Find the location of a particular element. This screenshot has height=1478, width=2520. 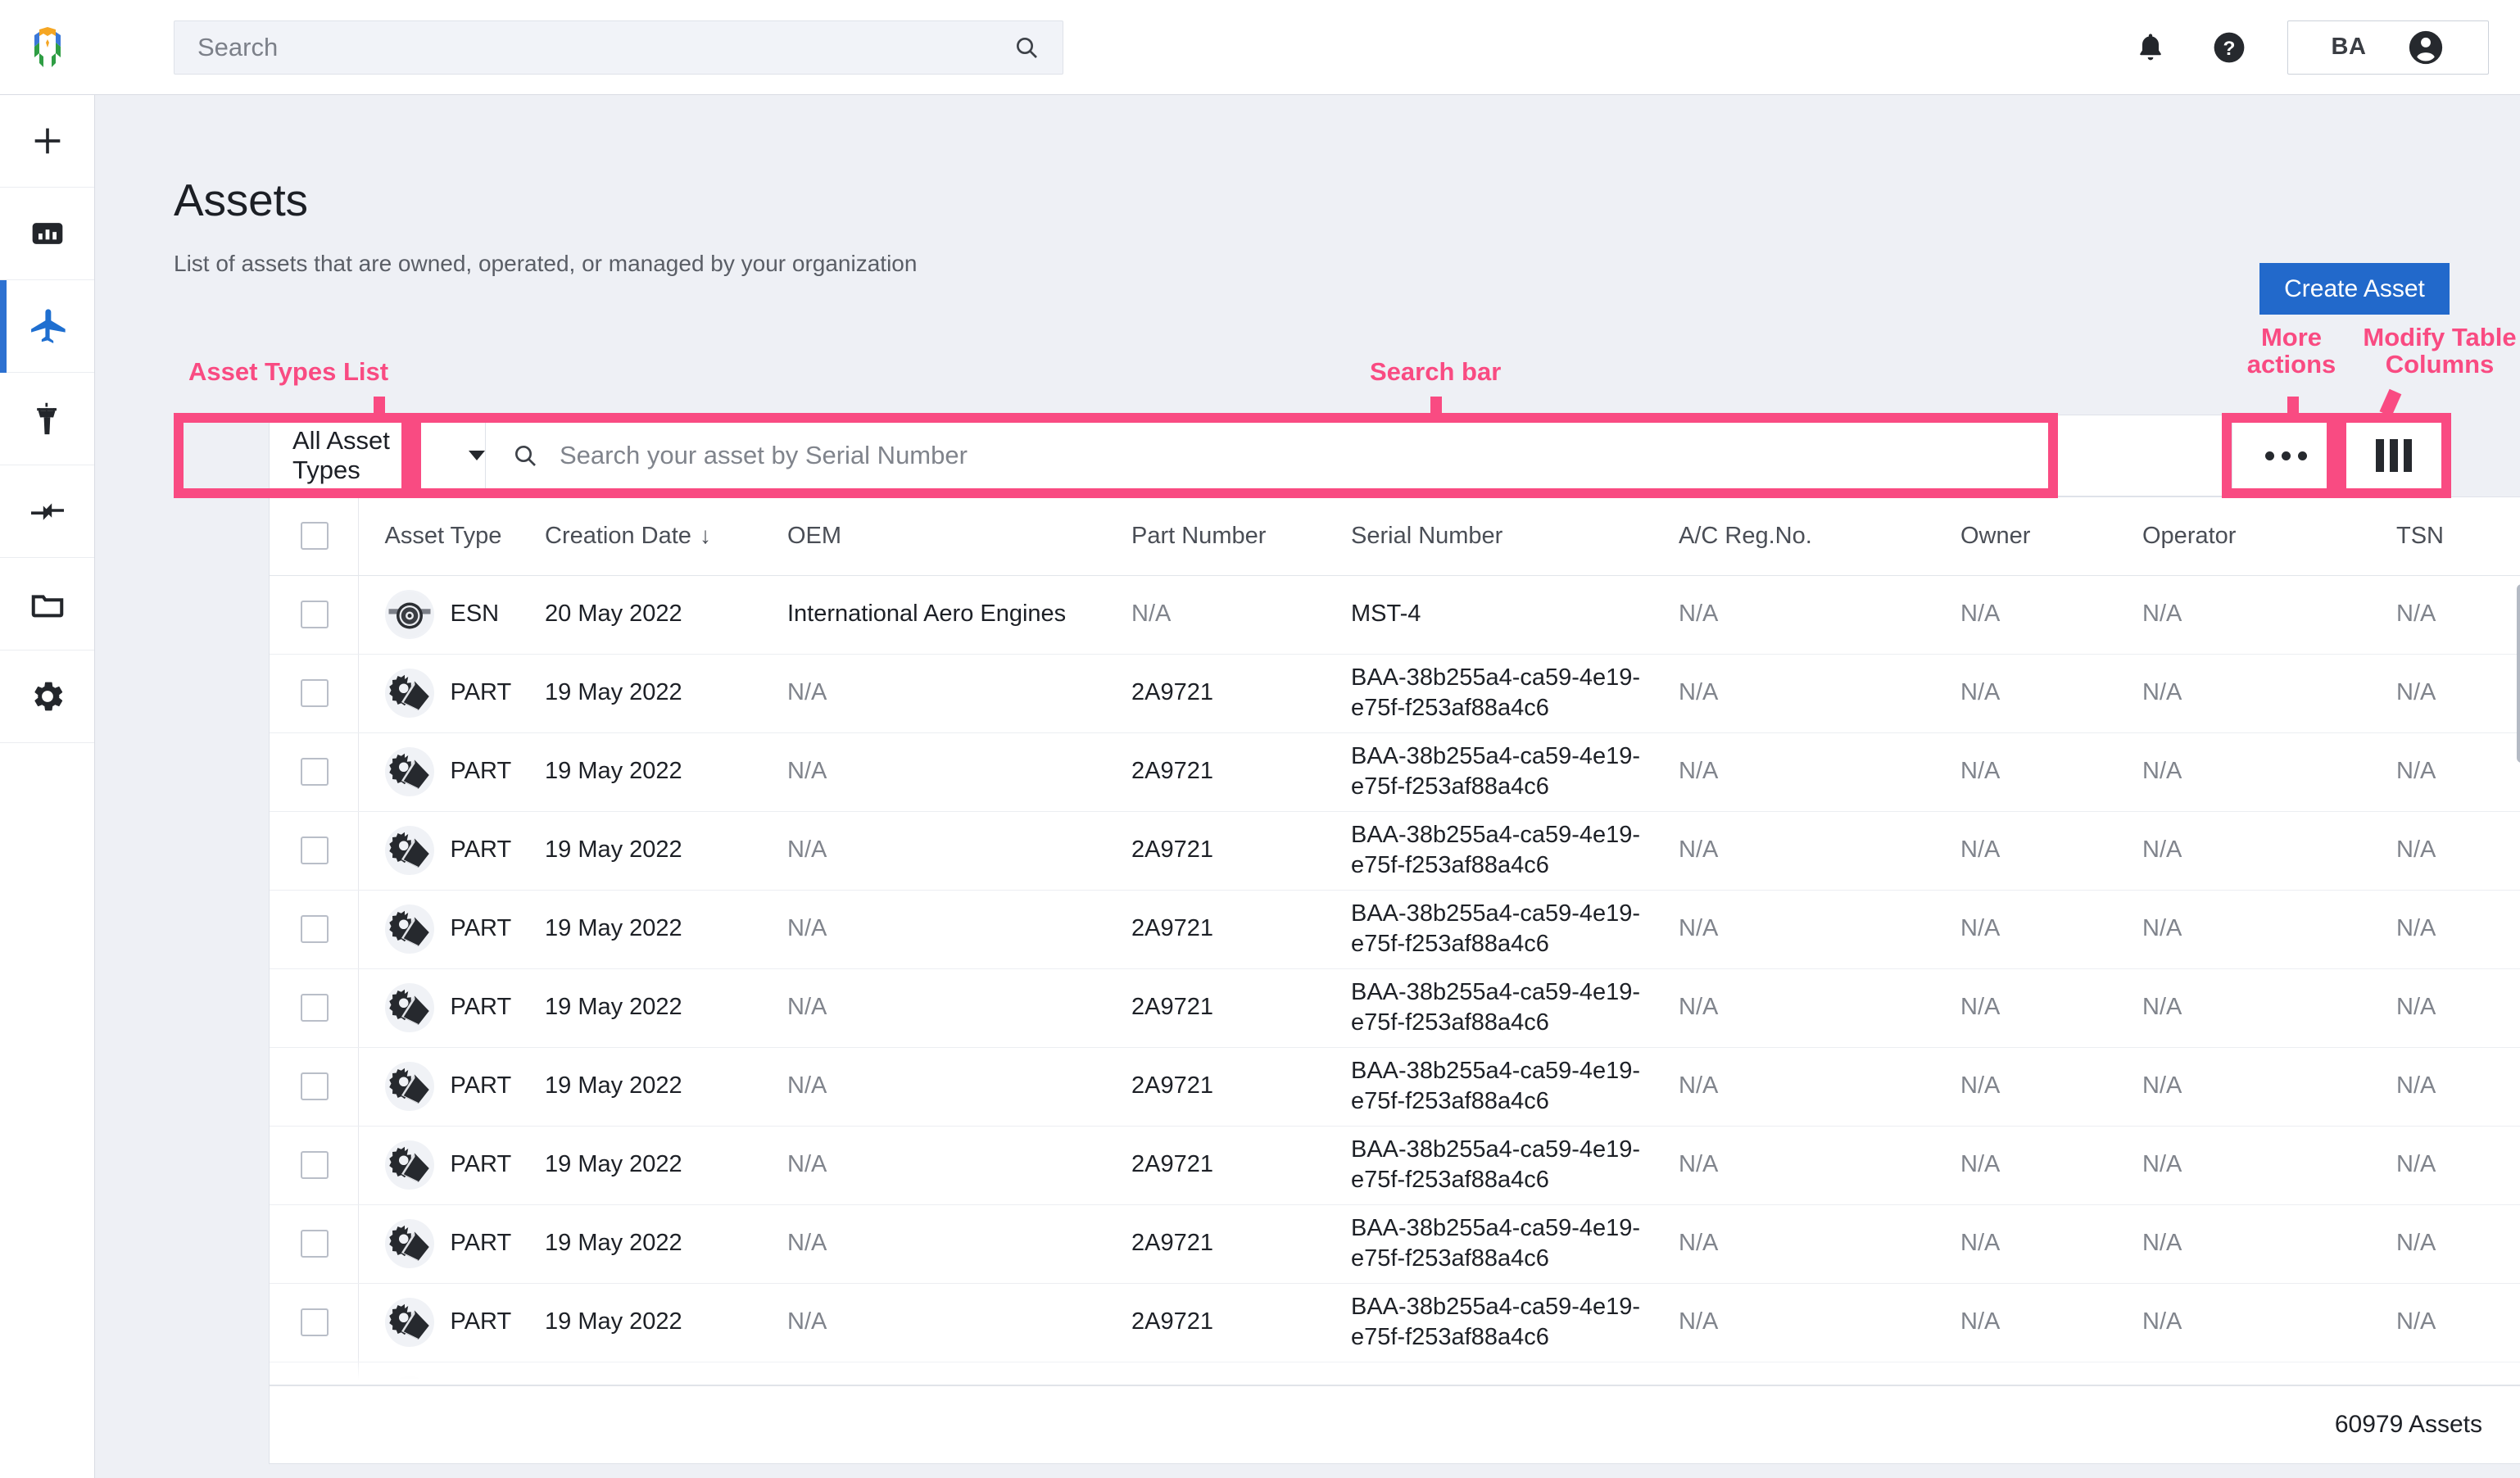

sidebar-item-create is located at coordinates (47, 141).